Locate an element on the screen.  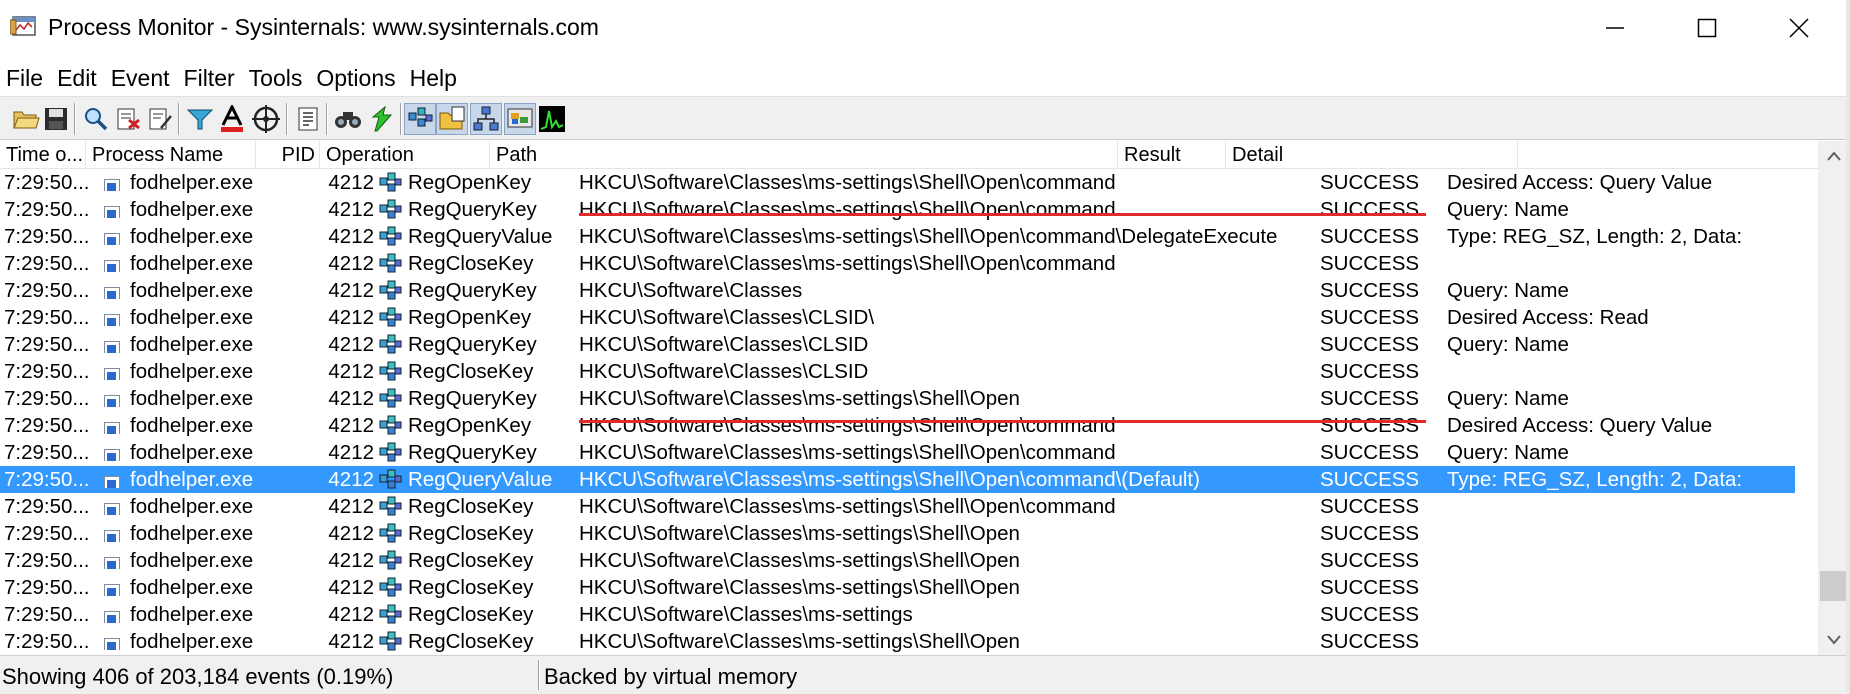
autoscroll-icon is located at coordinates (128, 119).